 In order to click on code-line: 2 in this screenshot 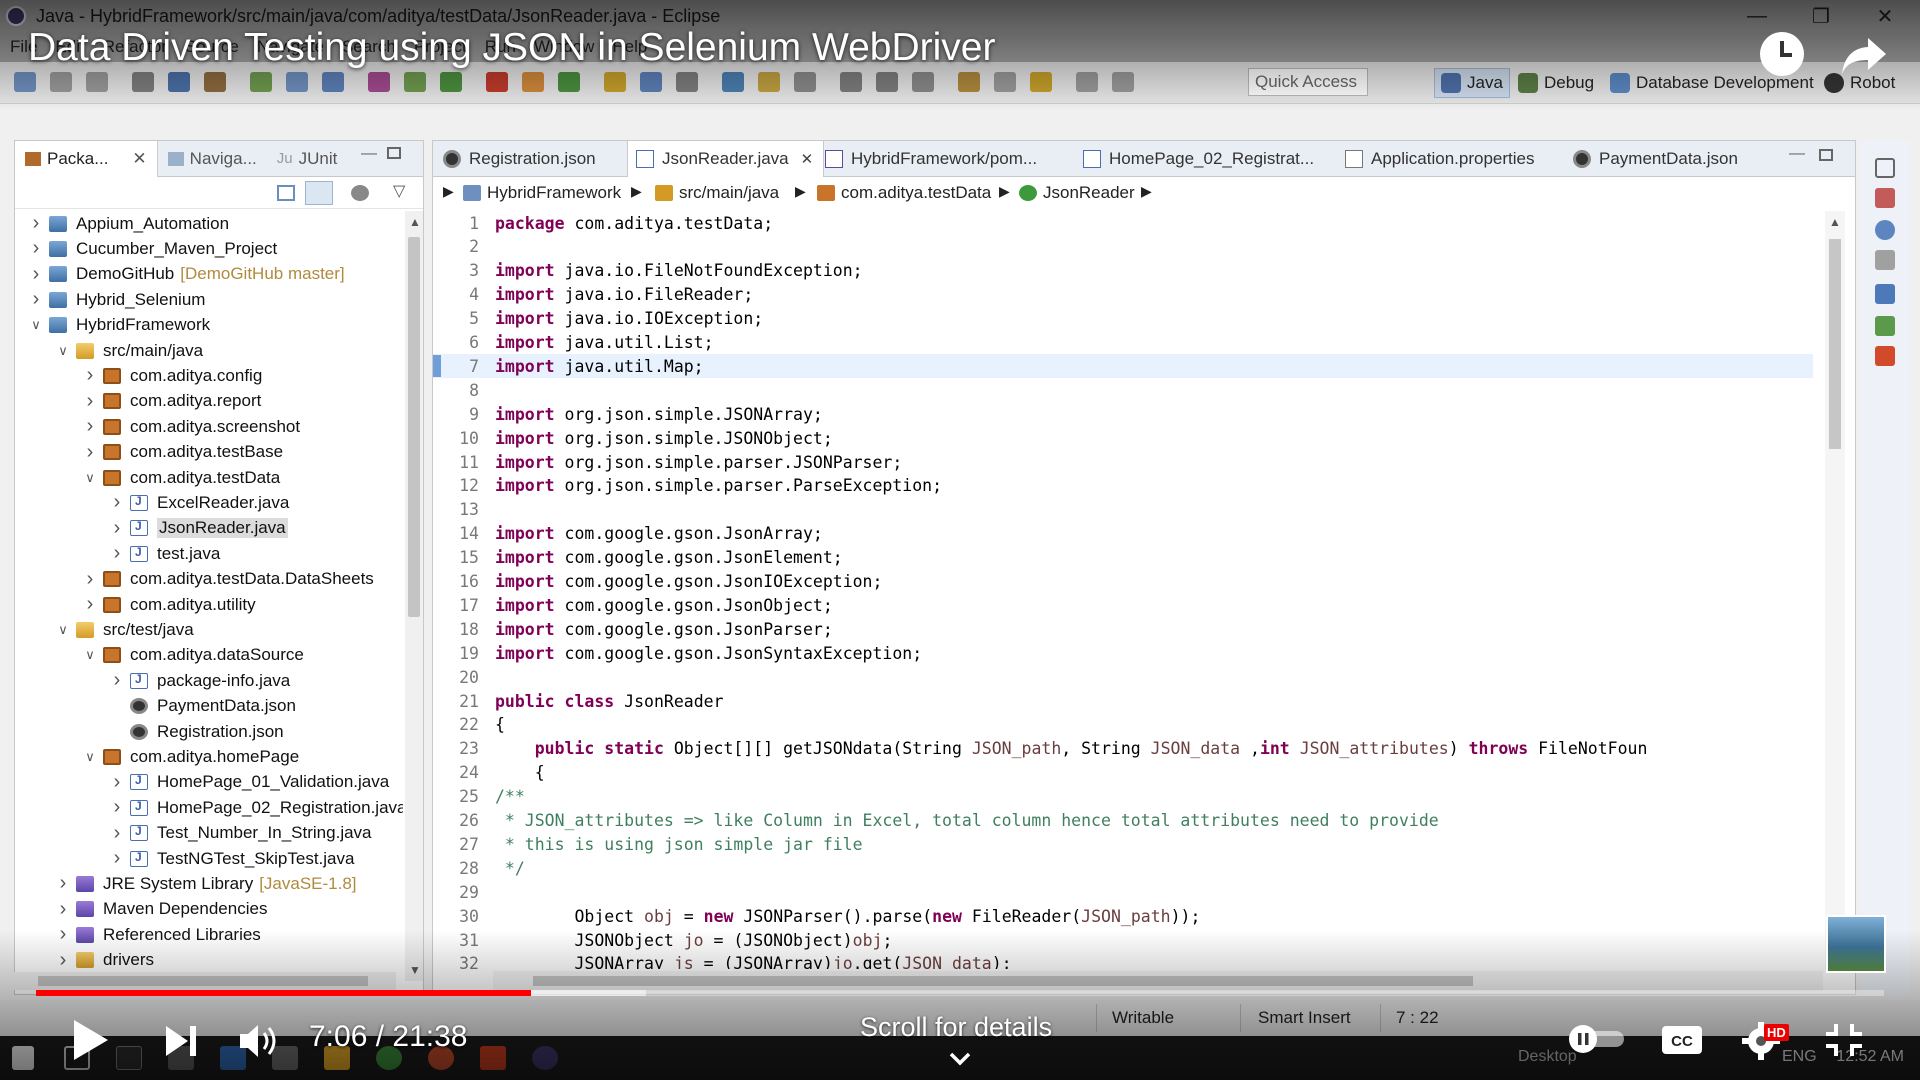, I will do `click(1123, 247)`.